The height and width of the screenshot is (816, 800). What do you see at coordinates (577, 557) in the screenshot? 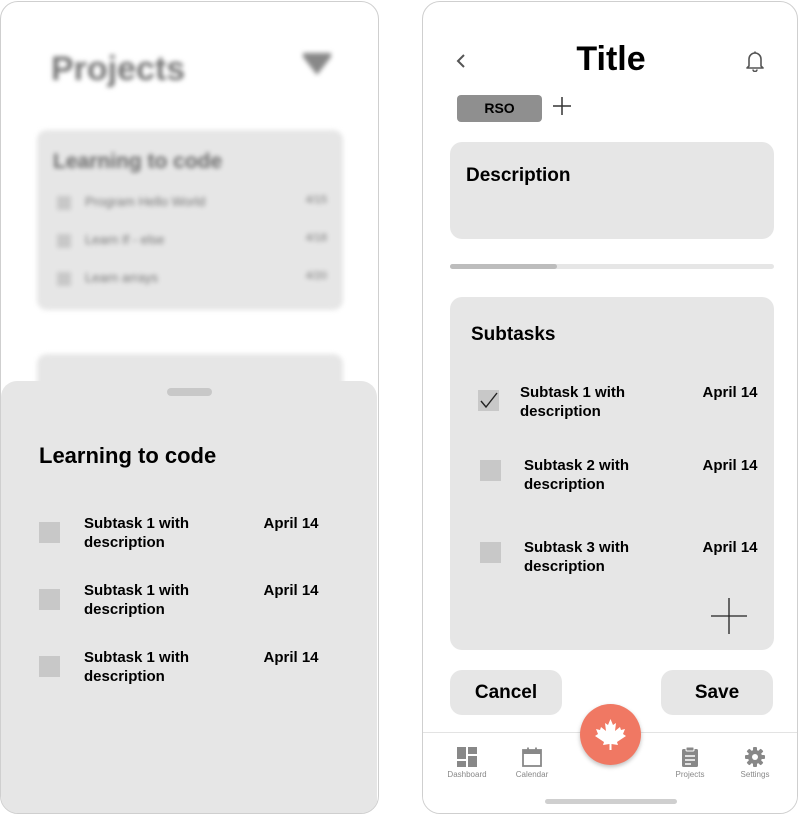
I see `subtask-label: Subtask 3 with description` at bounding box center [577, 557].